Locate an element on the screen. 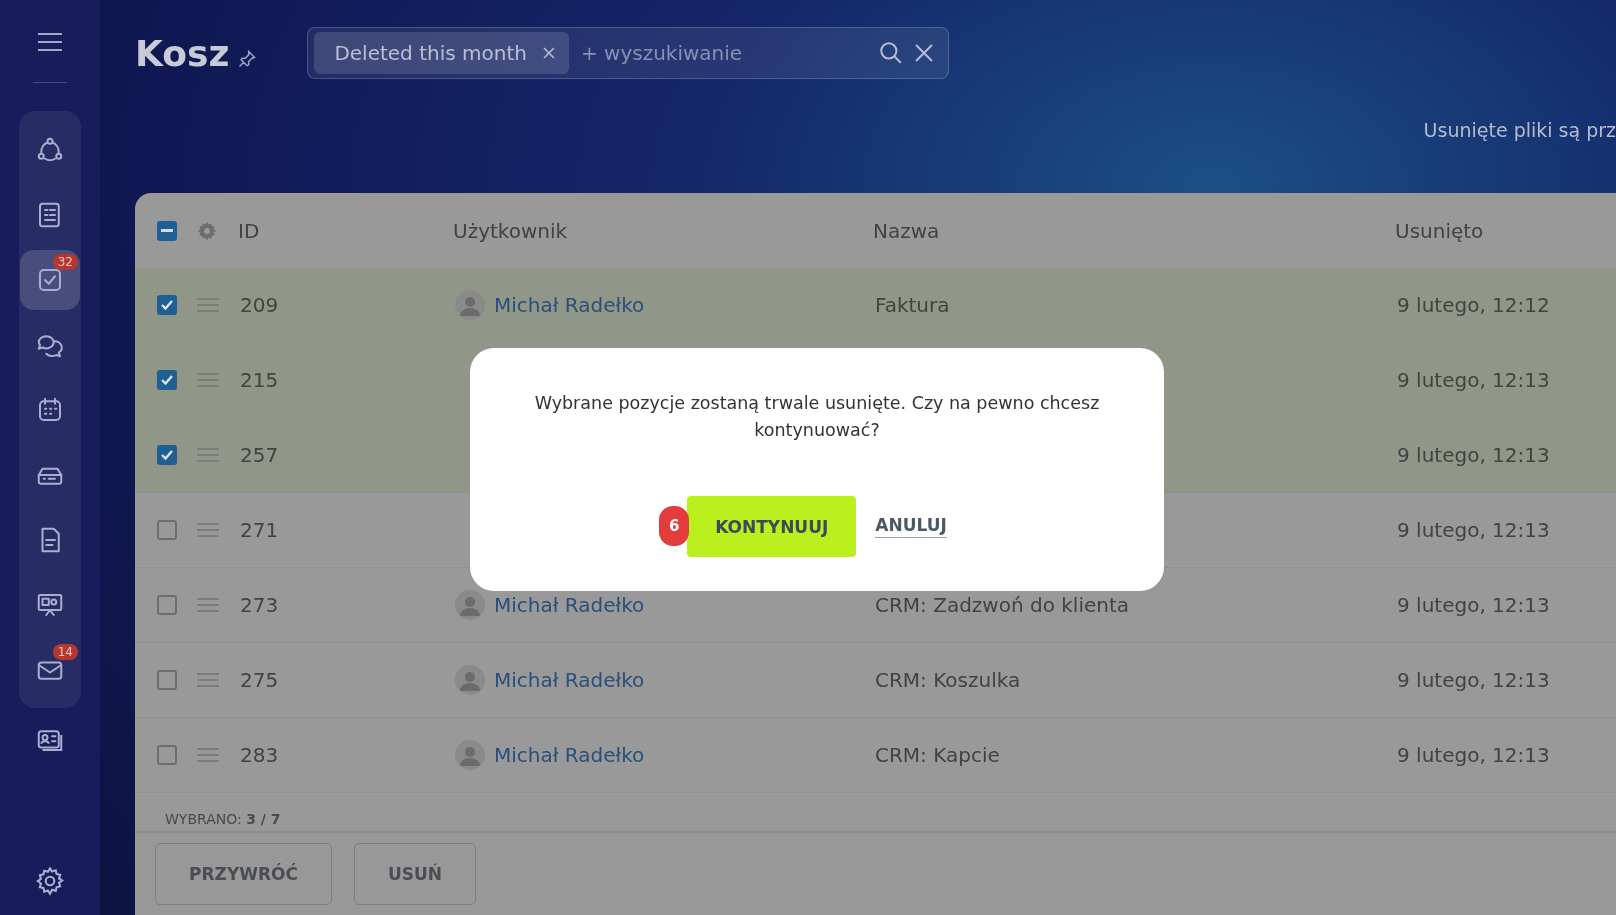  sidebar-item: 32 is located at coordinates (50, 279).